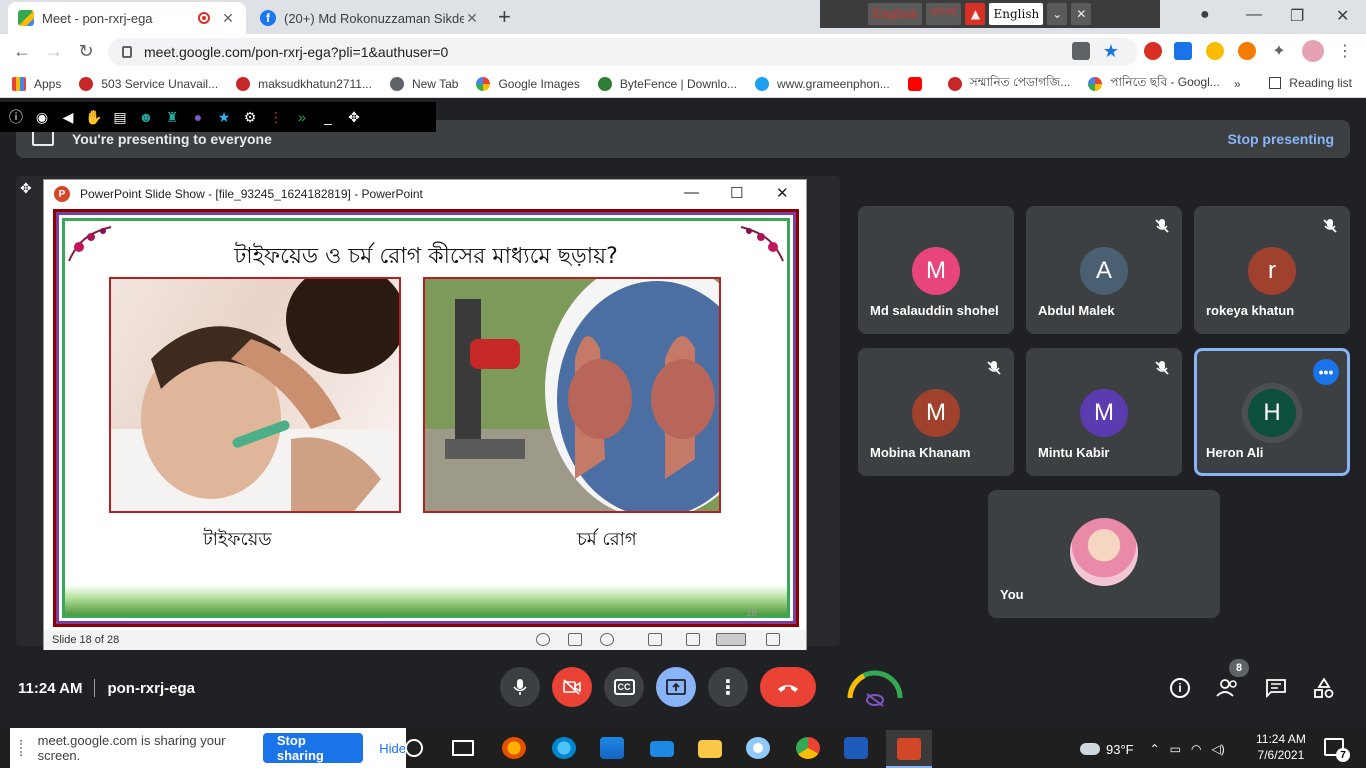 The width and height of the screenshot is (1366, 768). Describe the element at coordinates (691, 192) in the screenshot. I see `ppt-minimize-icon: —` at that location.